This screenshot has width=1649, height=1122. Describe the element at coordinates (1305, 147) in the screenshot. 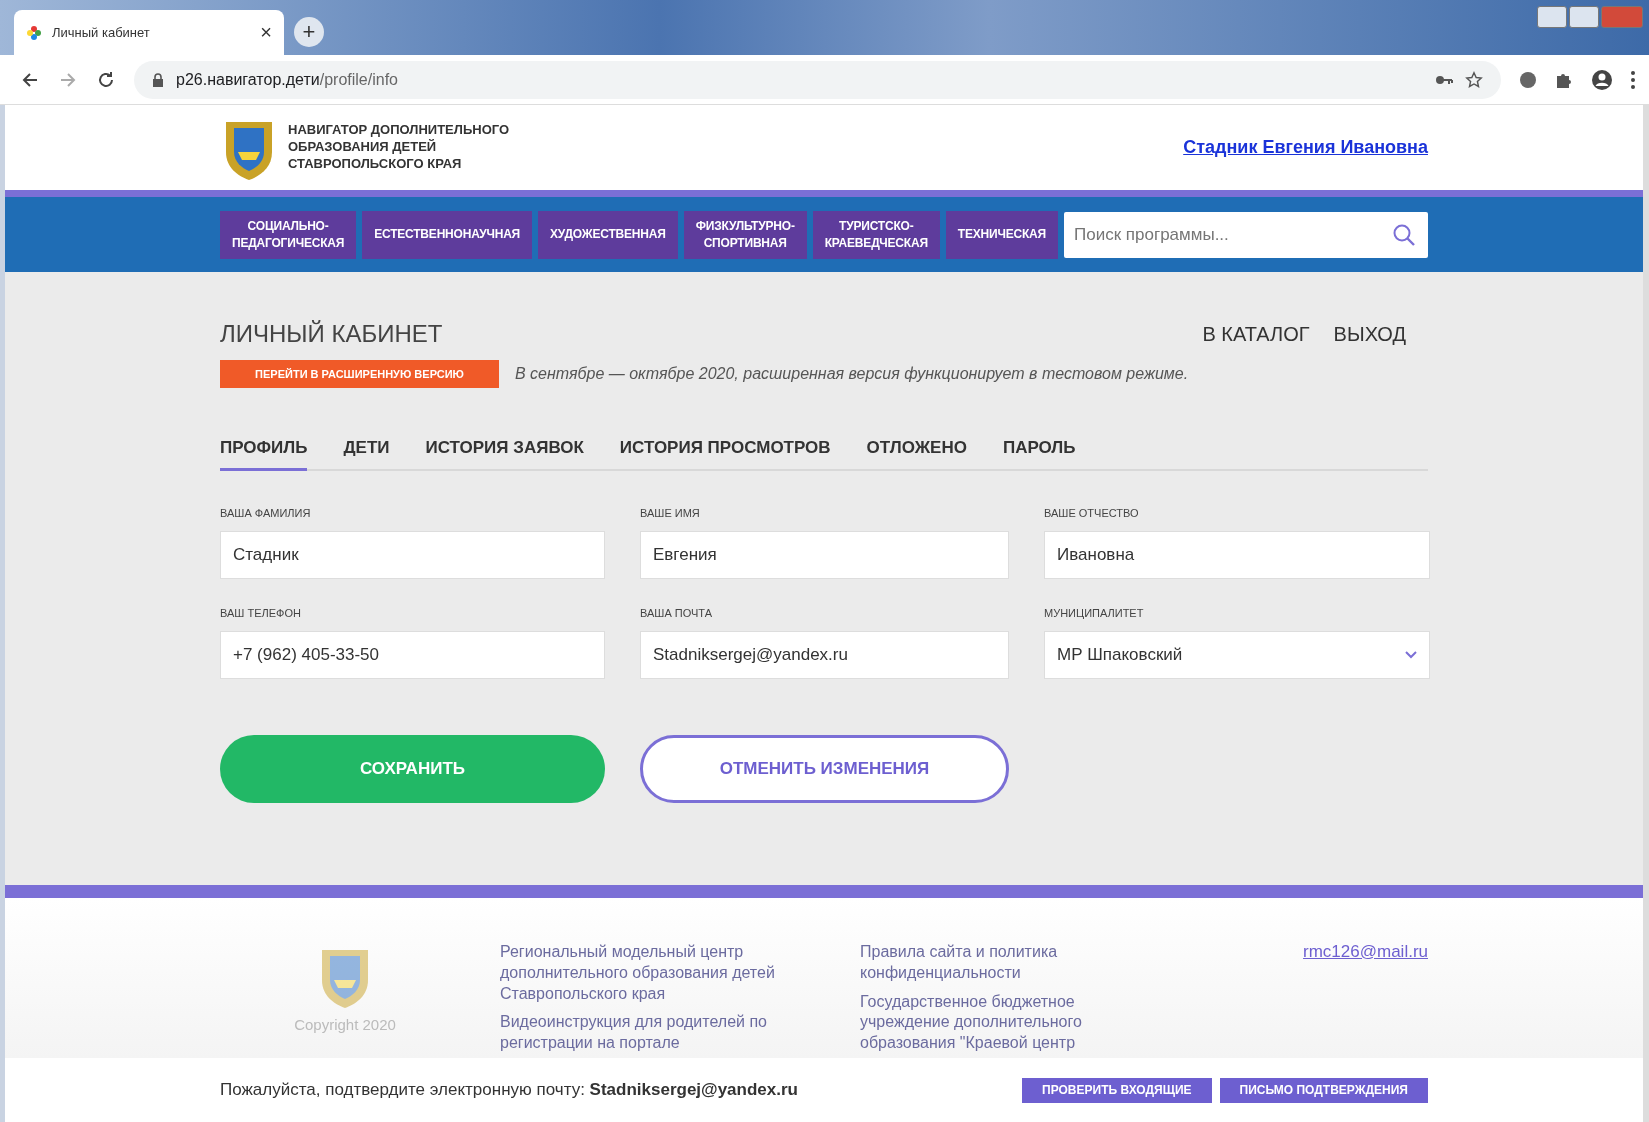

I see `user-name-link: Стадник Евгения Ивановна` at that location.